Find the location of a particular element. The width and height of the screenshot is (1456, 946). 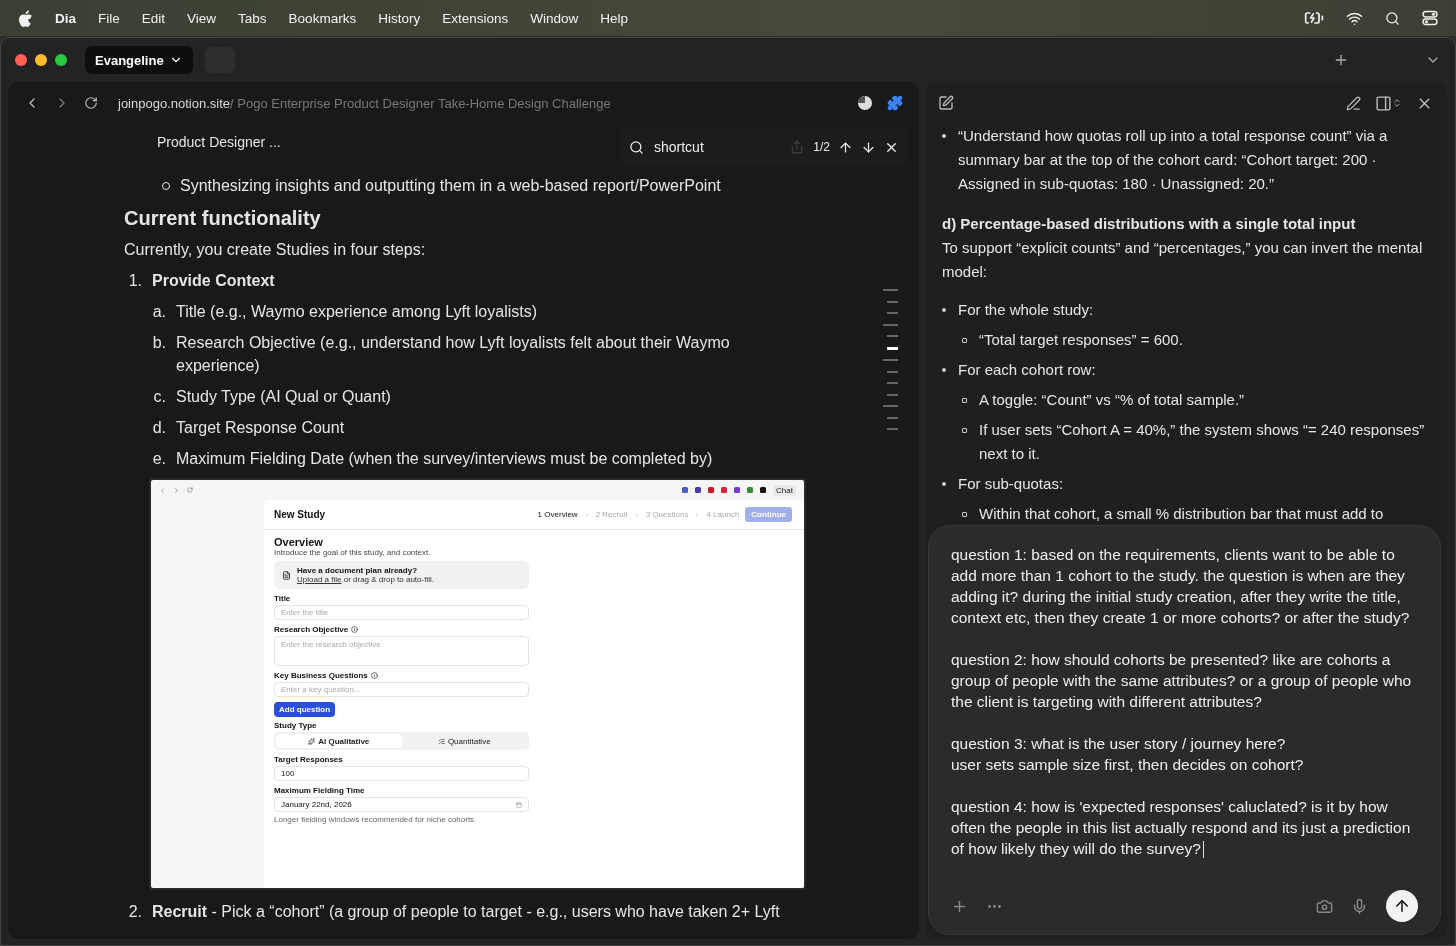

paragraph: Currently, you create Studies in four steps: is located at coordinates (275, 250).